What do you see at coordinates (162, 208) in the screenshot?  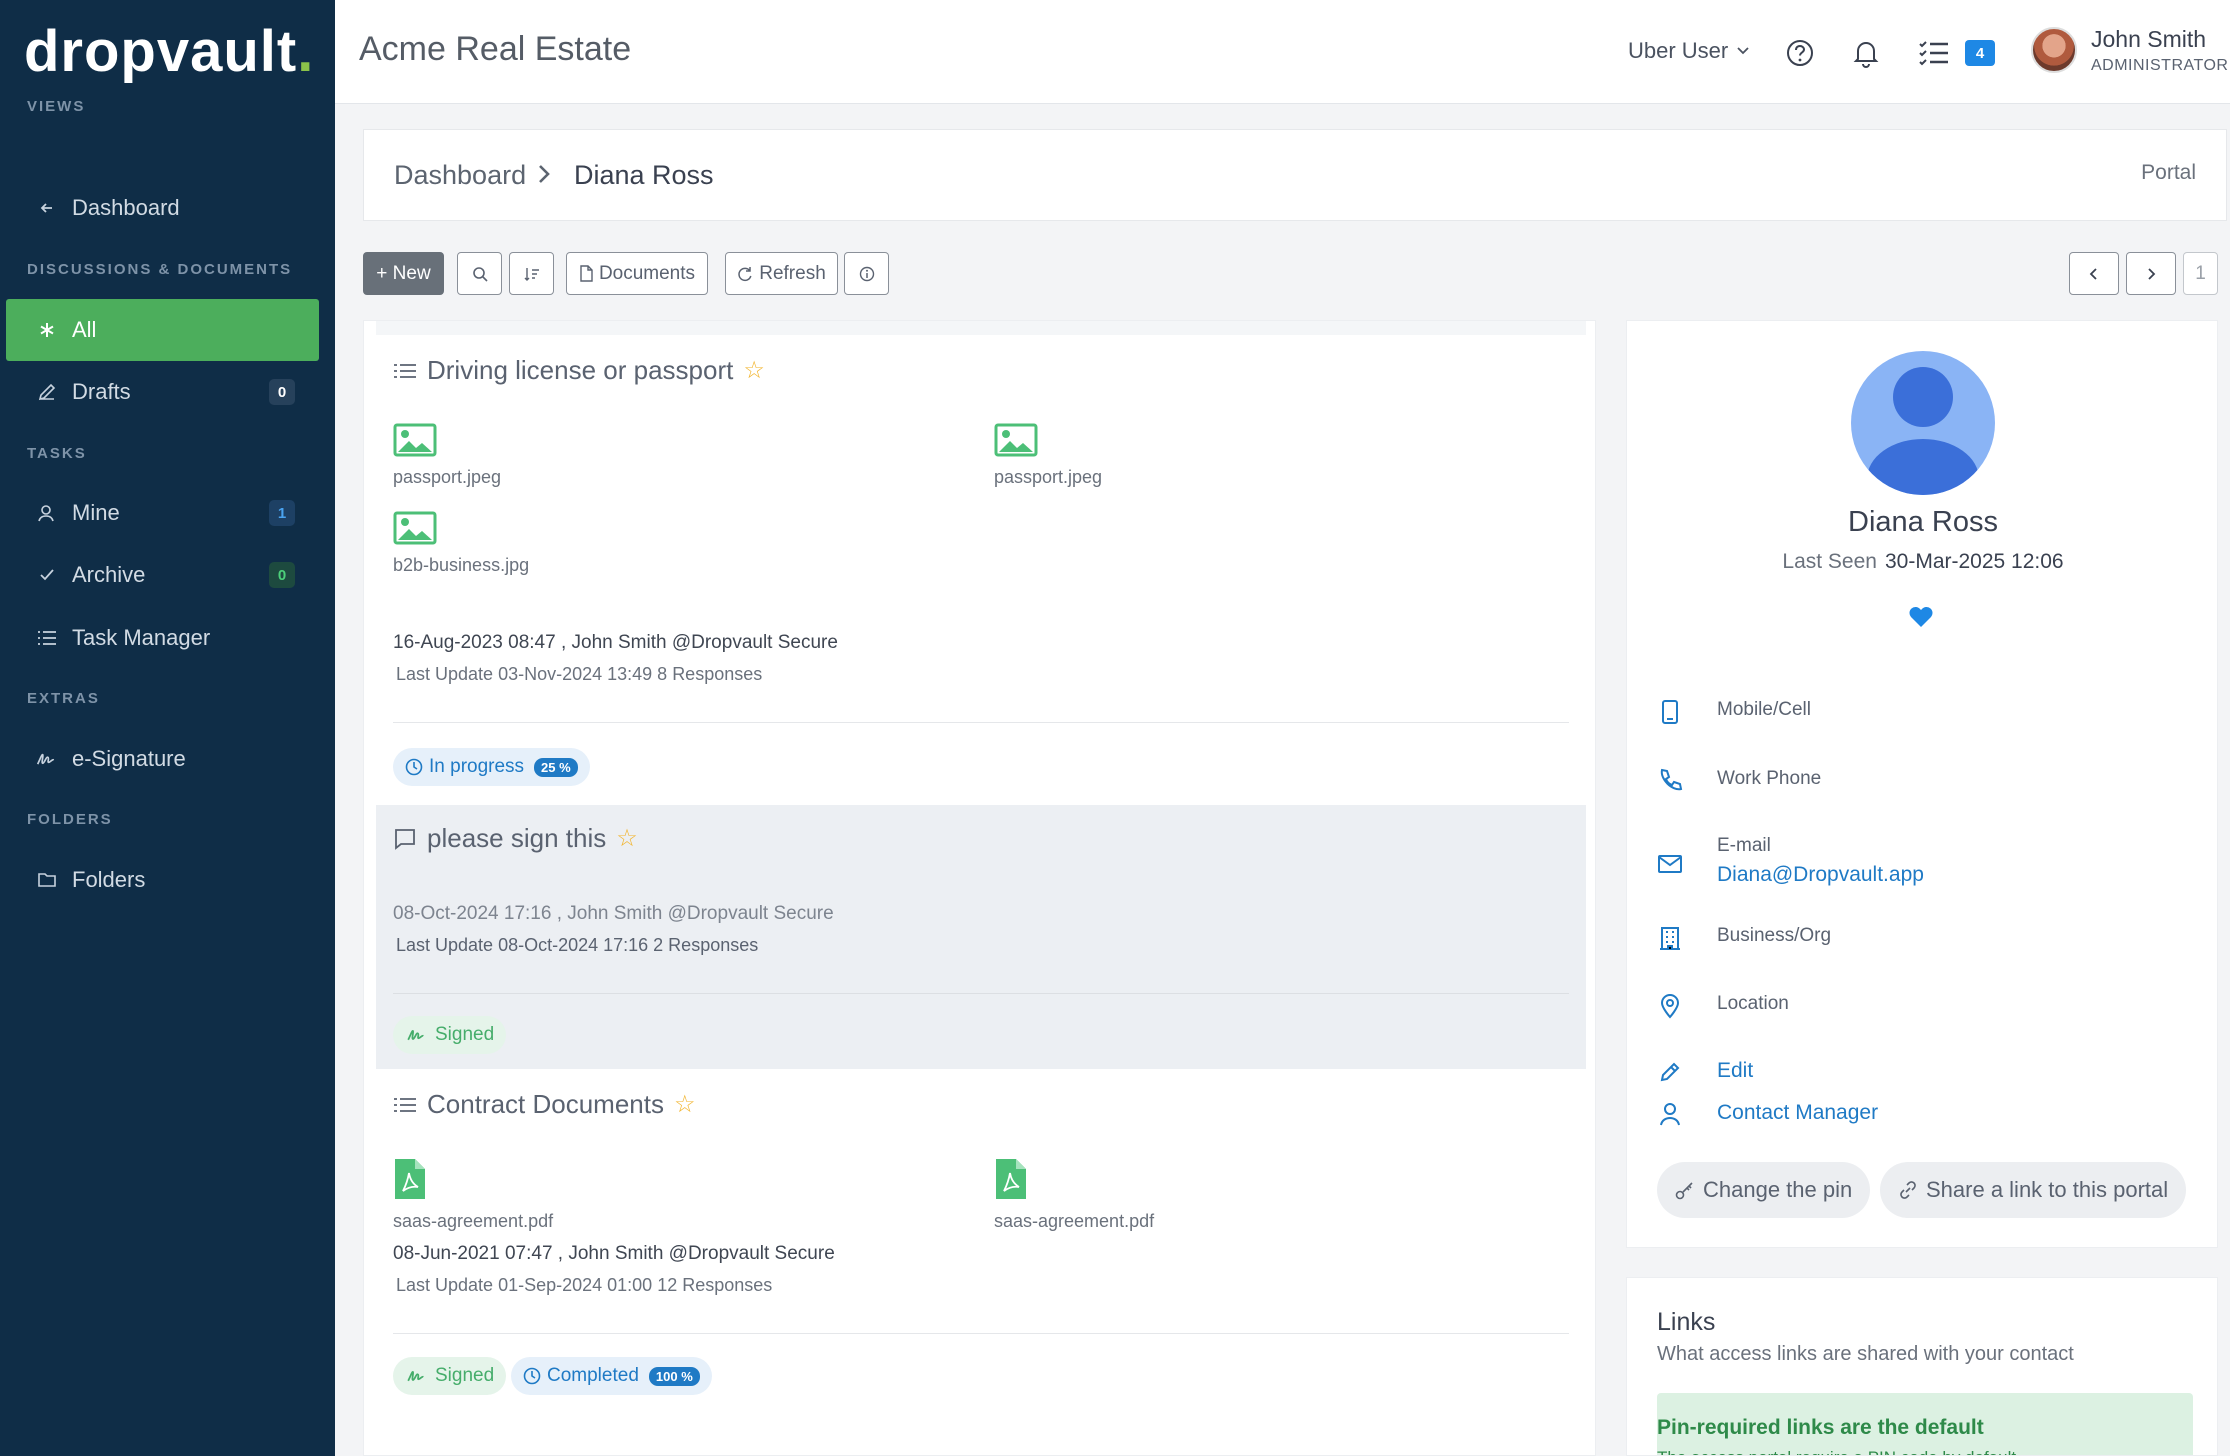 I see `sidebar-item-dashboard: Dashboard` at bounding box center [162, 208].